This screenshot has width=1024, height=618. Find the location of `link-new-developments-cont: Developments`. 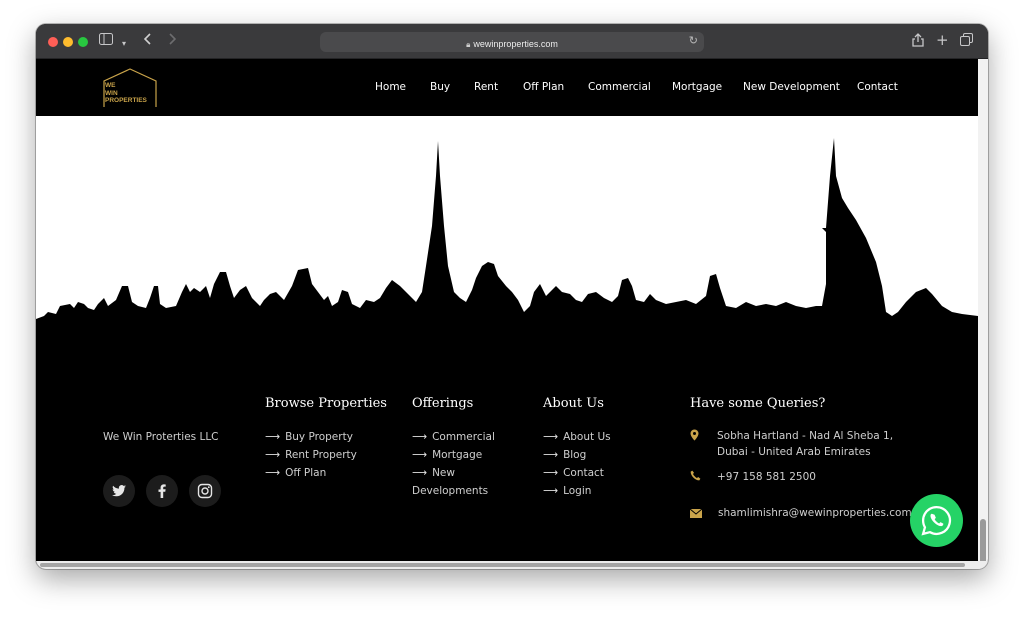

link-new-developments-cont: Developments is located at coordinates (450, 491).